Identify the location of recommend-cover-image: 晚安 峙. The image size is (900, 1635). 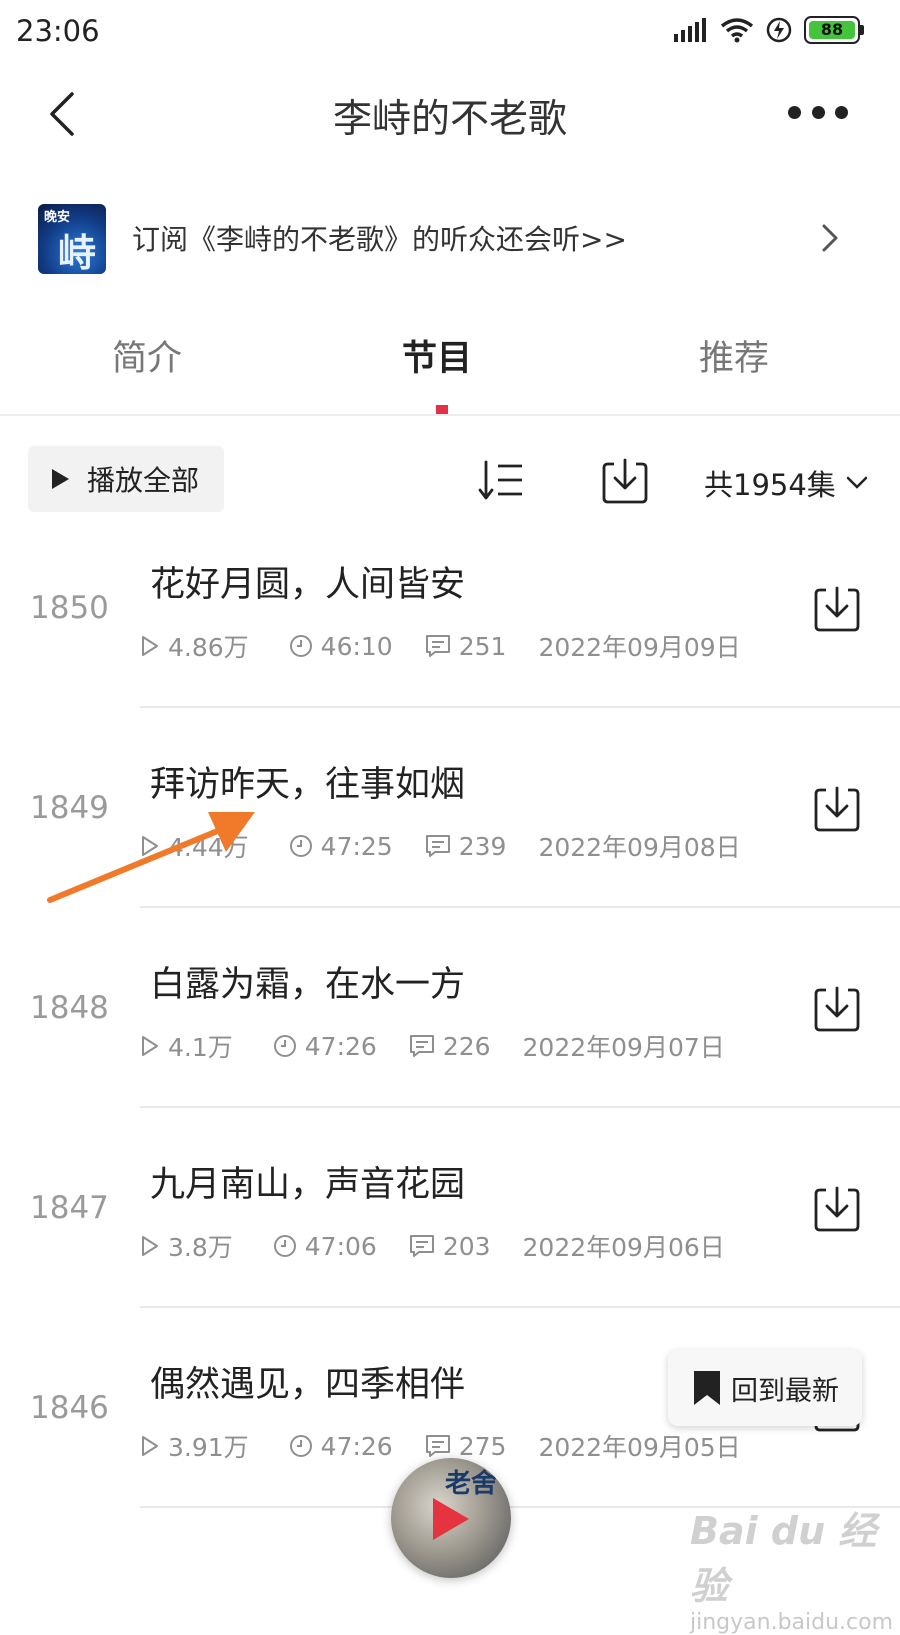
(72, 239).